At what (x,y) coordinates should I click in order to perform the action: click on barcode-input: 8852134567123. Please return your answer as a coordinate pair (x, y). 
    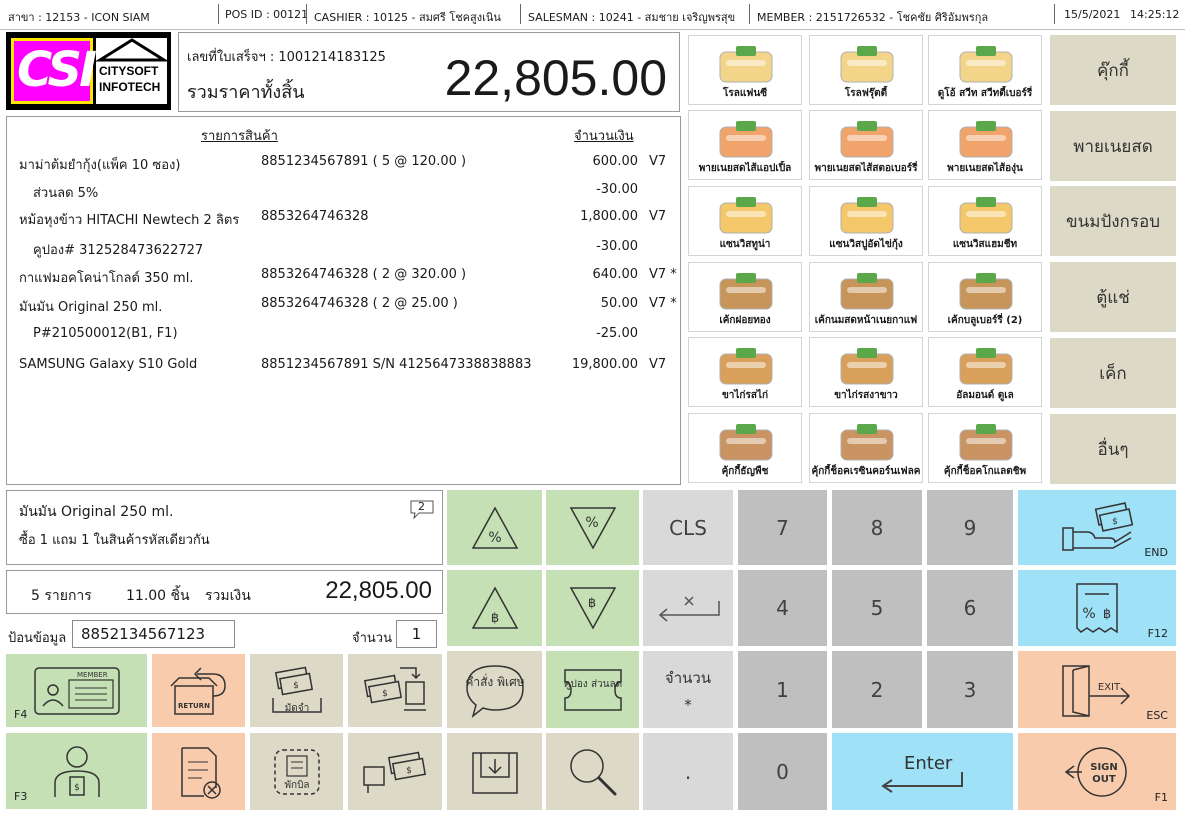
    Looking at the image, I should click on (153, 634).